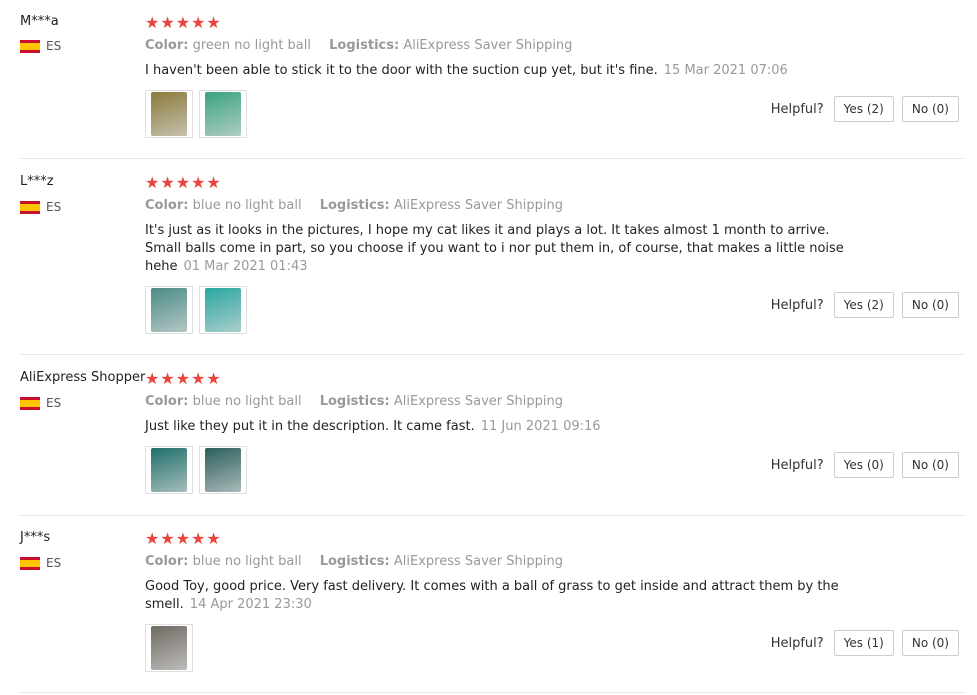 The height and width of the screenshot is (695, 977). I want to click on helpful-controls: Helpful? Yes (0) No (0), so click(865, 465).